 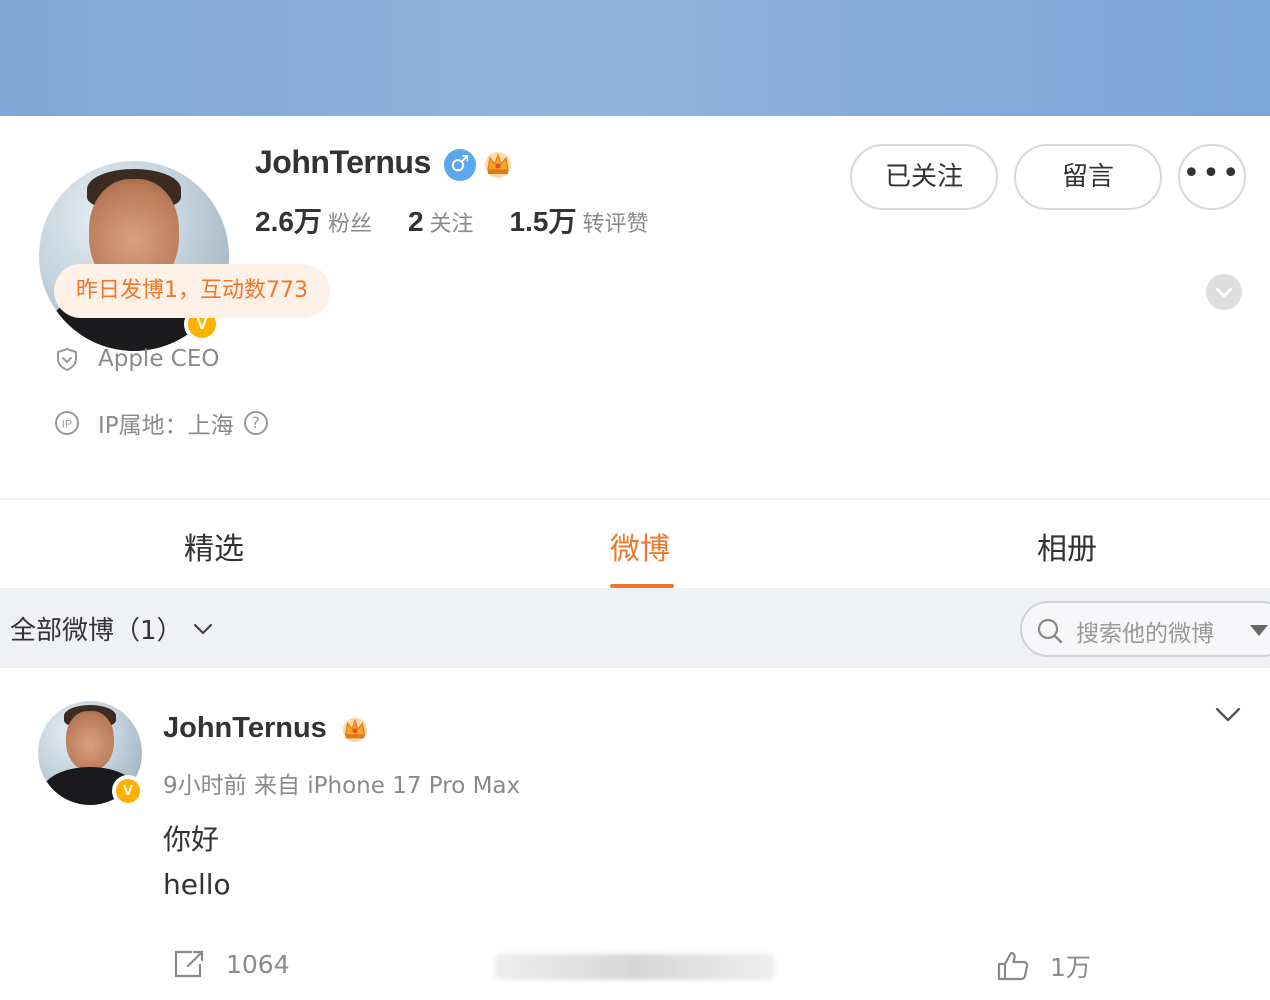 I want to click on more-options-button: •••, so click(x=1212, y=177).